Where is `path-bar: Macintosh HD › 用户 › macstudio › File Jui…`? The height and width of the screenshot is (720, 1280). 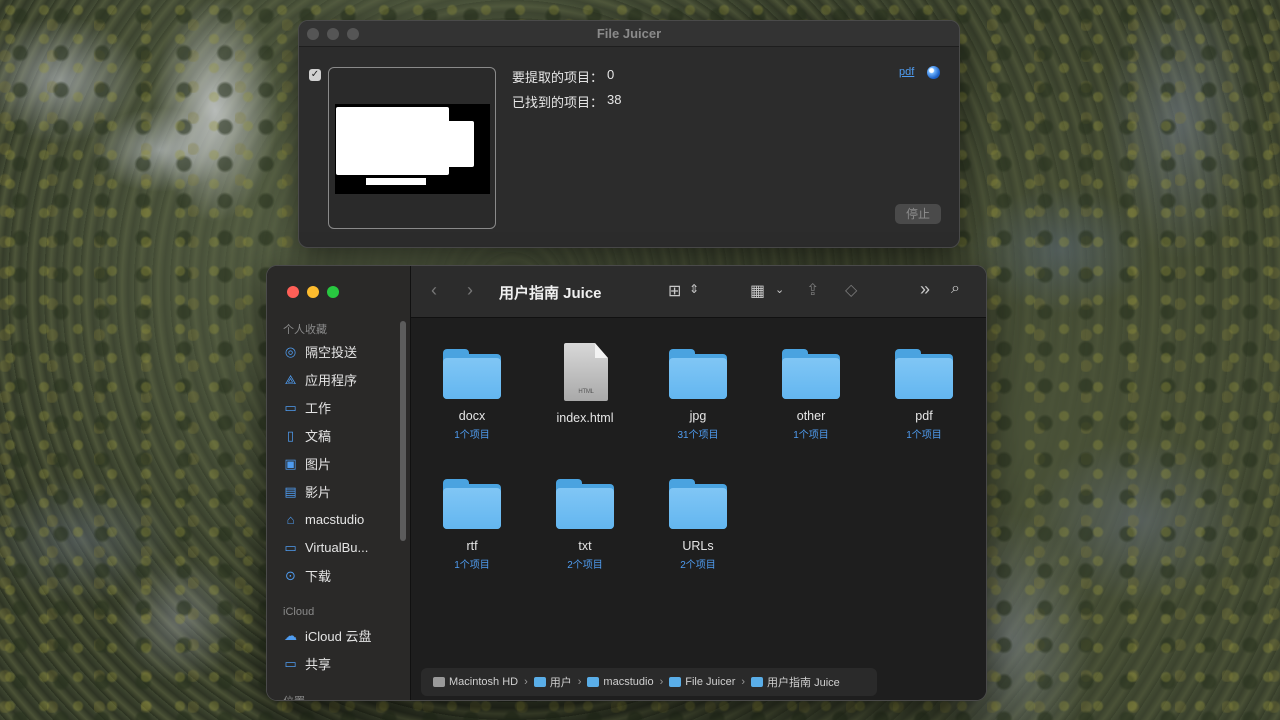
path-bar: Macintosh HD › 用户 › macstudio › File Jui… is located at coordinates (649, 682).